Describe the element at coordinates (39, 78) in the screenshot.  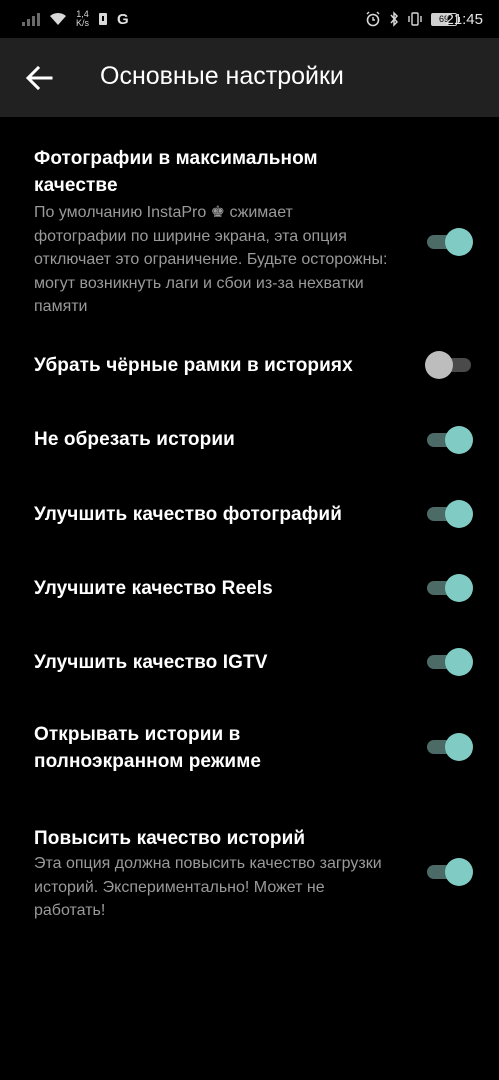
I see `arrow-left-icon` at that location.